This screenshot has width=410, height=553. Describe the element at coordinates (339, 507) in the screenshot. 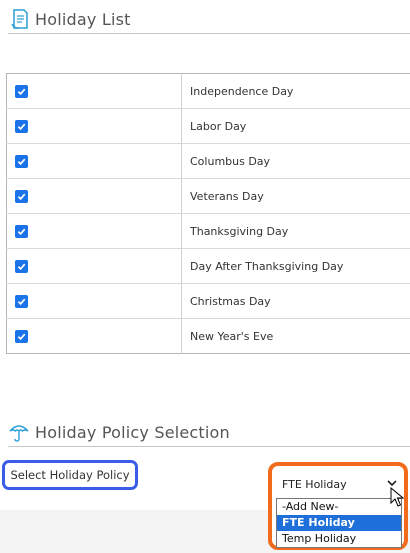

I see `policy-option: -Add New-` at that location.